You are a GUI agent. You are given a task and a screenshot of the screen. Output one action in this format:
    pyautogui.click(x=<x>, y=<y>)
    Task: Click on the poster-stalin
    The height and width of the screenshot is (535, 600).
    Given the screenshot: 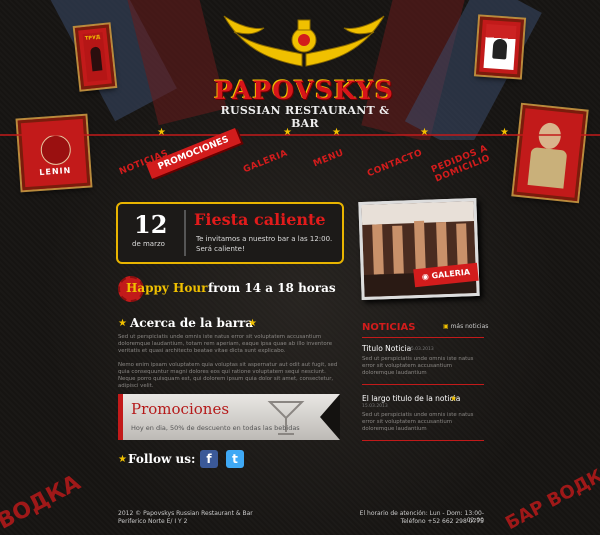 What is the action you would take?
    pyautogui.click(x=550, y=153)
    